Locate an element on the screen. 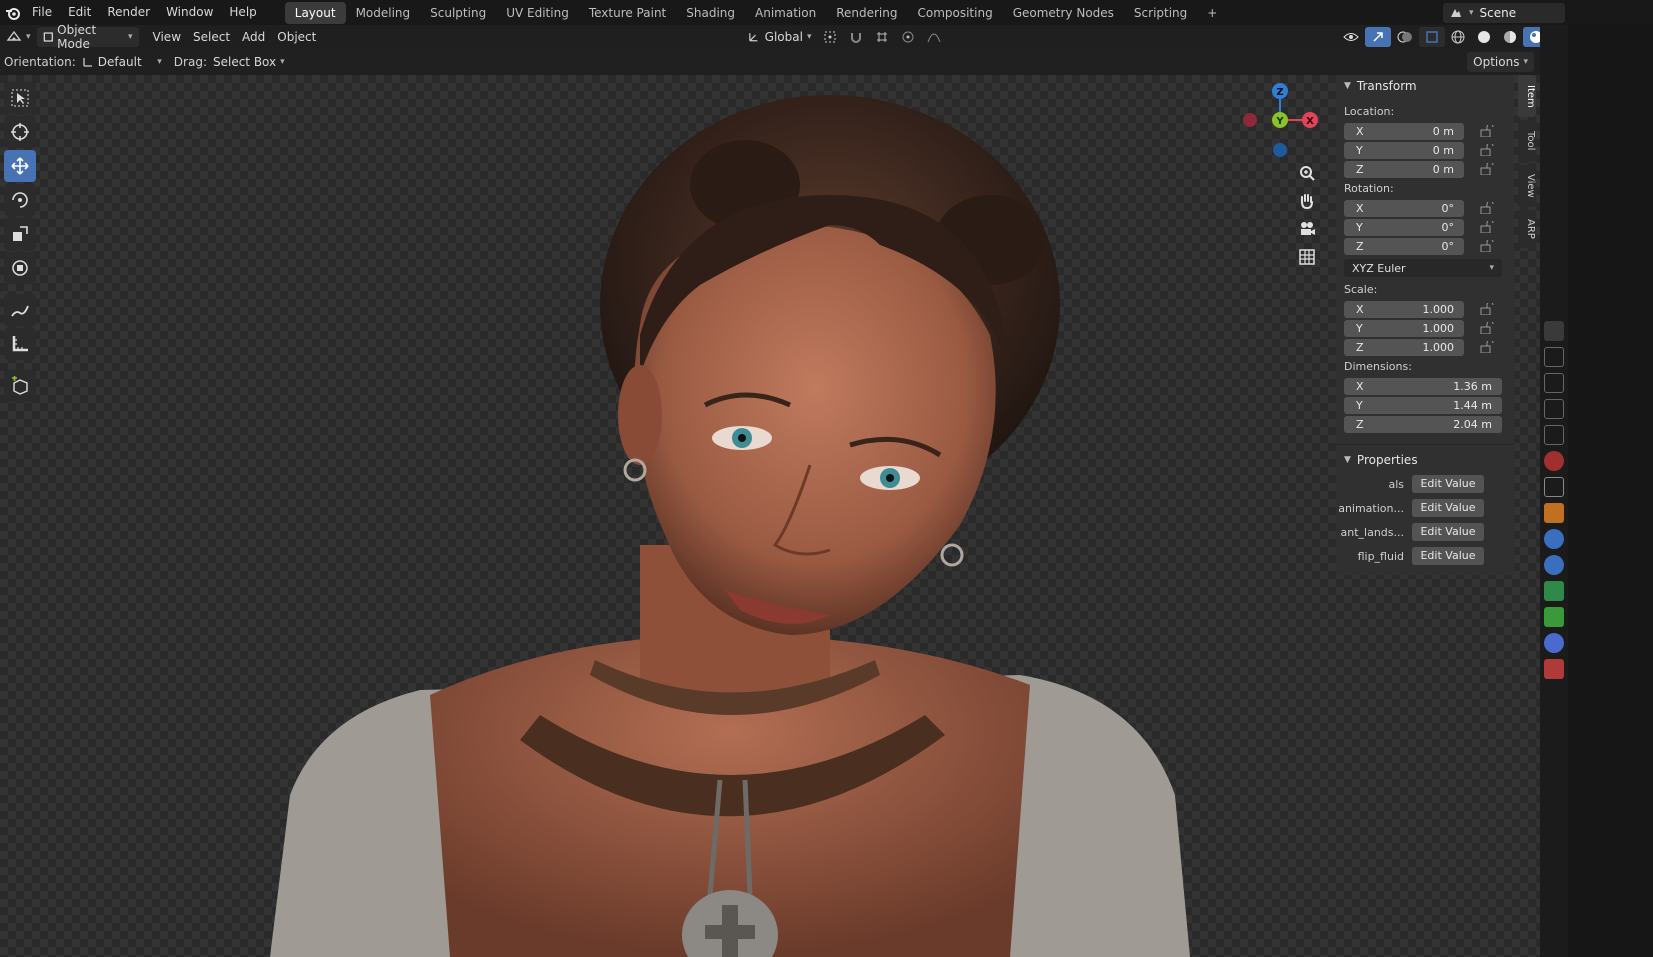  drag-dropdown: Select Box ▾ is located at coordinates (249, 62).